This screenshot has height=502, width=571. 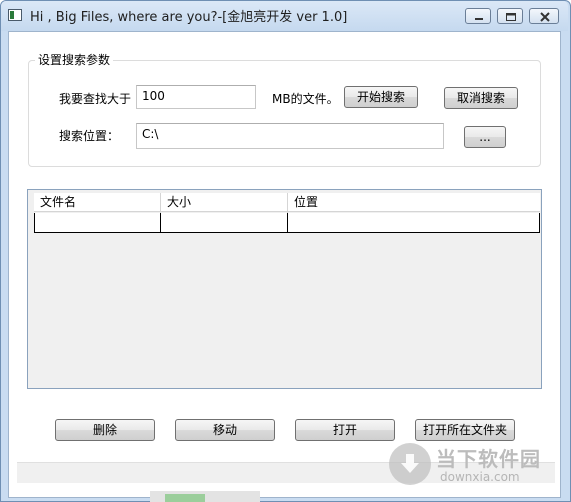 What do you see at coordinates (225, 430) in the screenshot?
I see `move-button: 移动` at bounding box center [225, 430].